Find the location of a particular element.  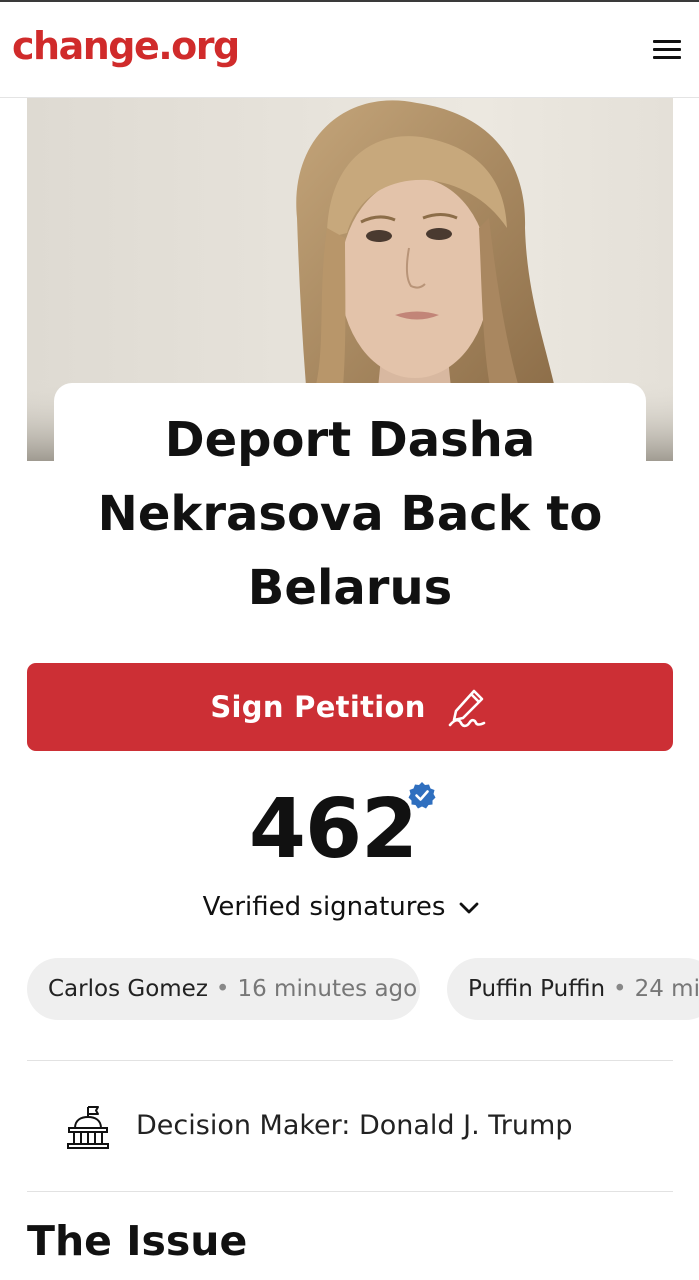

government-building-icon is located at coordinates (88, 1127).